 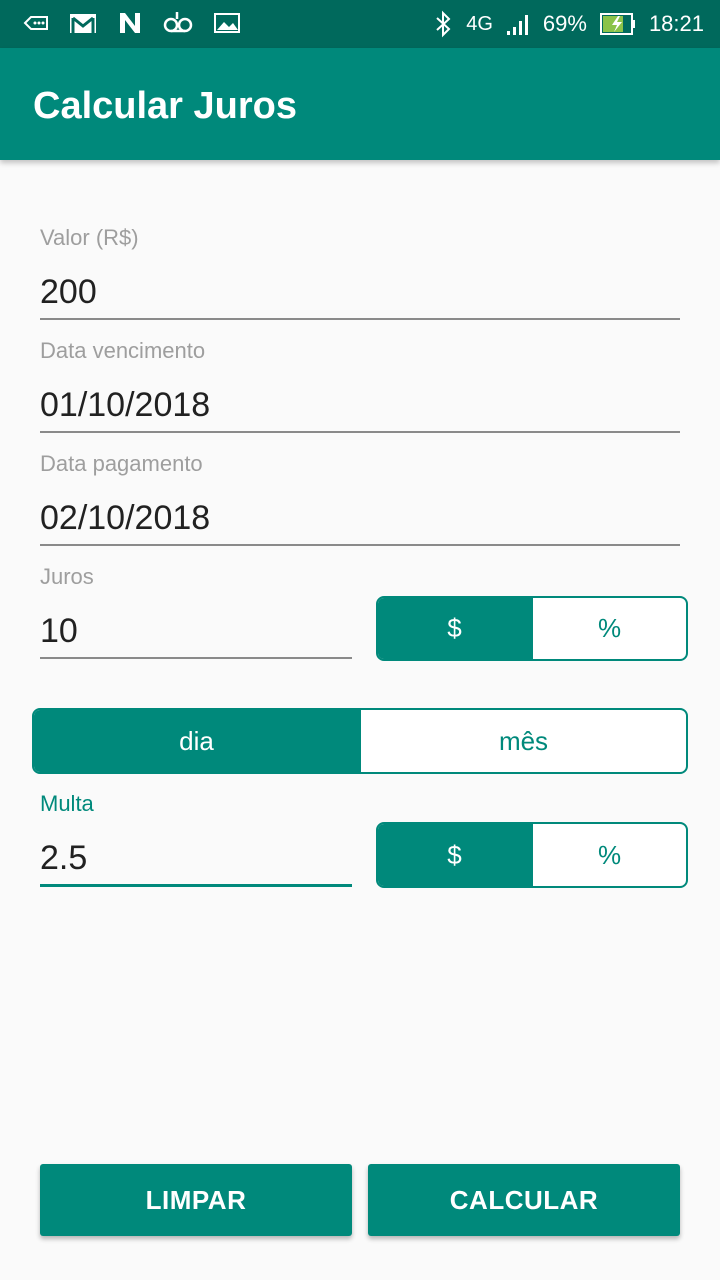 I want to click on valor-input: 200, so click(x=68, y=292).